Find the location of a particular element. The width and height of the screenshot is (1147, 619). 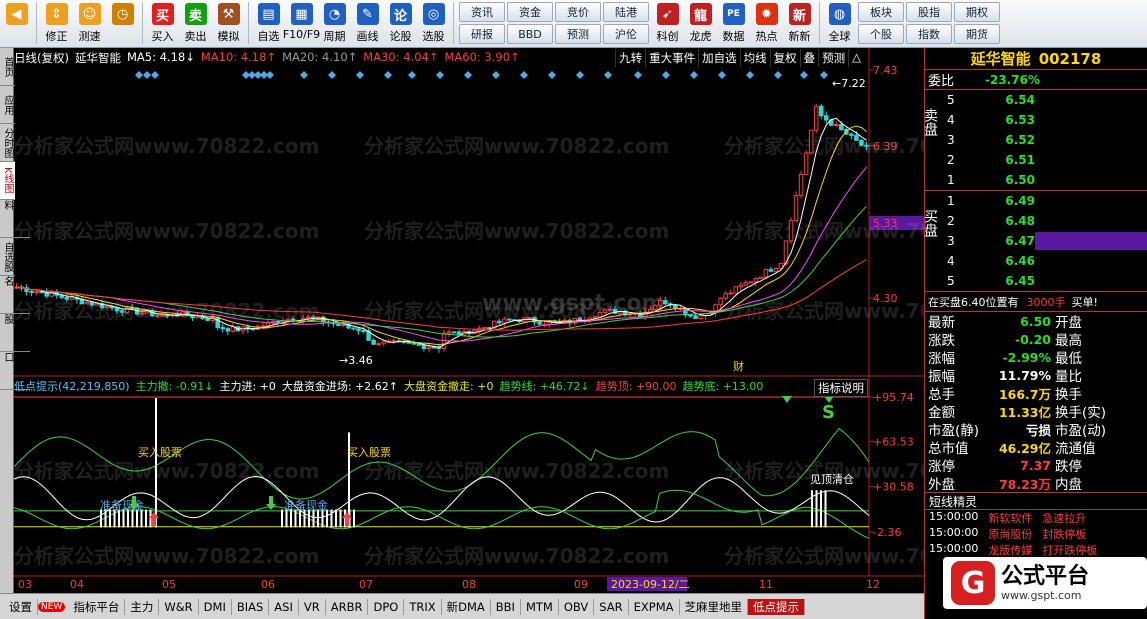

chart-menu-item-1: 重大事件 is located at coordinates (671, 58).